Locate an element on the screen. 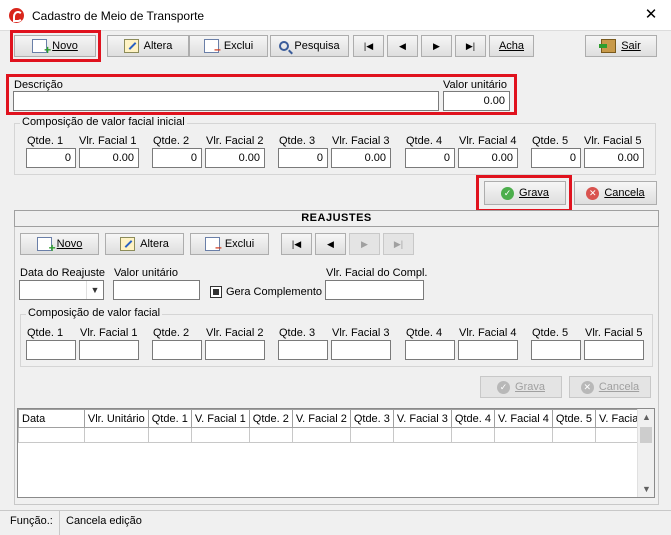 The width and height of the screenshot is (671, 535). exit-door-icon is located at coordinates (608, 46).